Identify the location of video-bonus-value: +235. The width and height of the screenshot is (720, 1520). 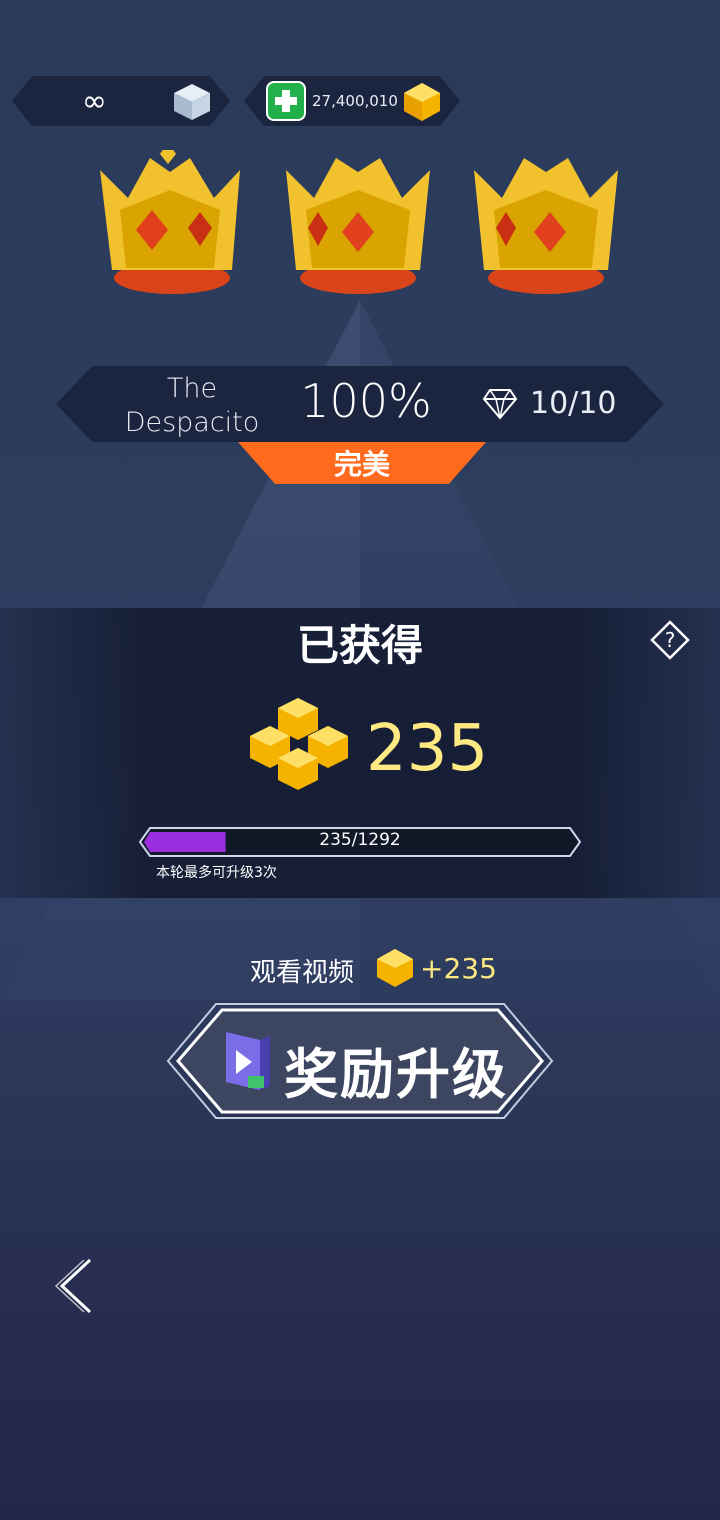
(458, 968).